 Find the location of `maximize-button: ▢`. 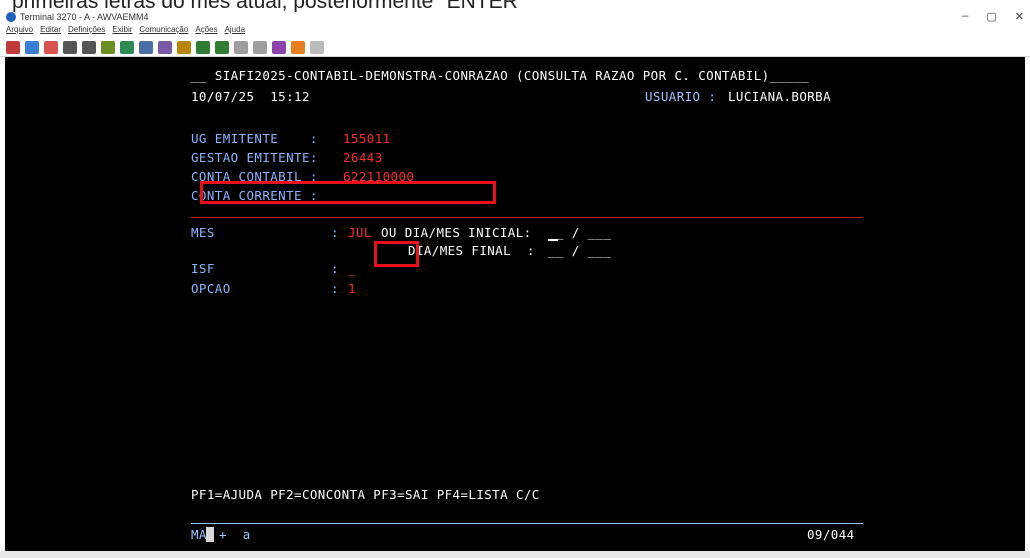

maximize-button: ▢ is located at coordinates (991, 16).